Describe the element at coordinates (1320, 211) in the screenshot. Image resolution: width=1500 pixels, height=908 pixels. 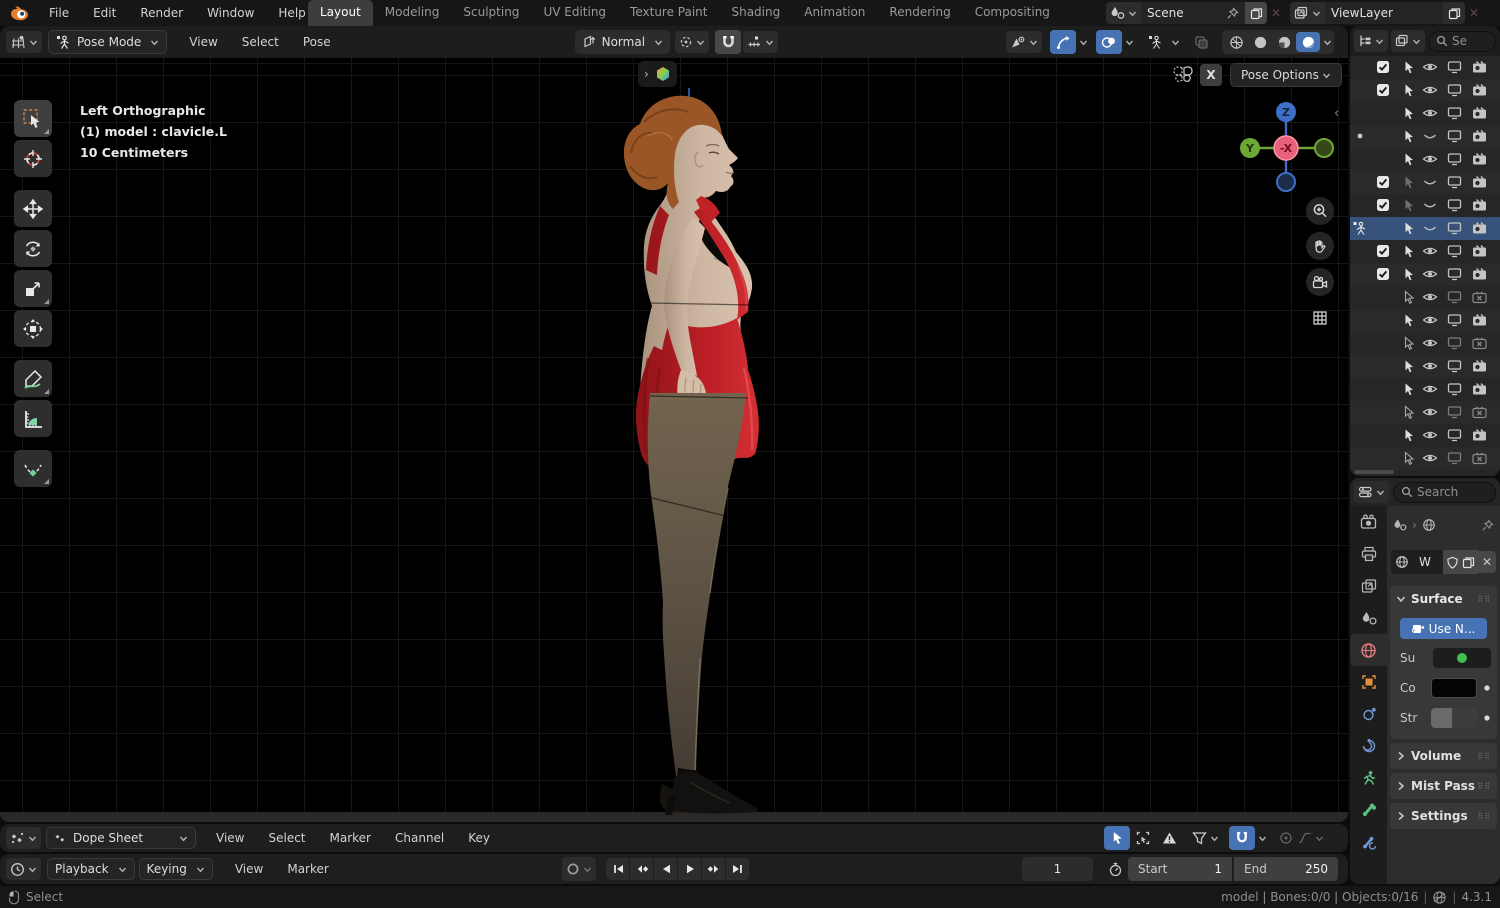
I see `zoom-button` at that location.